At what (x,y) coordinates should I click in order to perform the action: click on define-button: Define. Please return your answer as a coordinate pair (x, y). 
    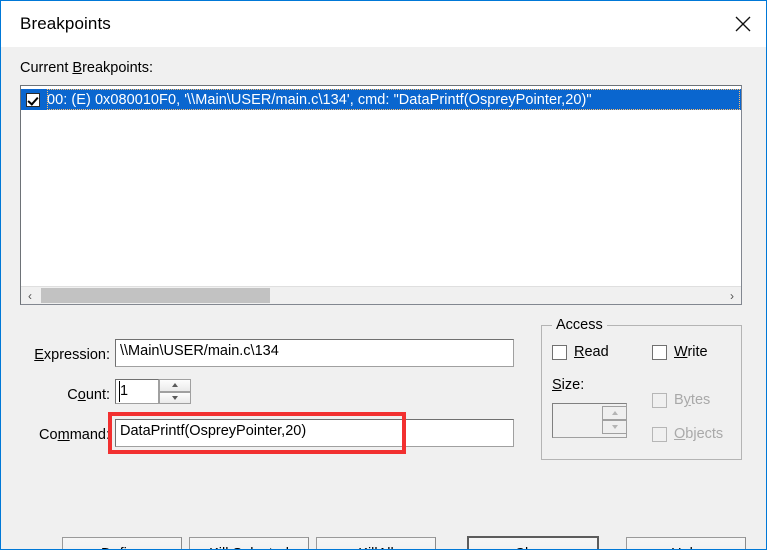
    Looking at the image, I should click on (122, 543).